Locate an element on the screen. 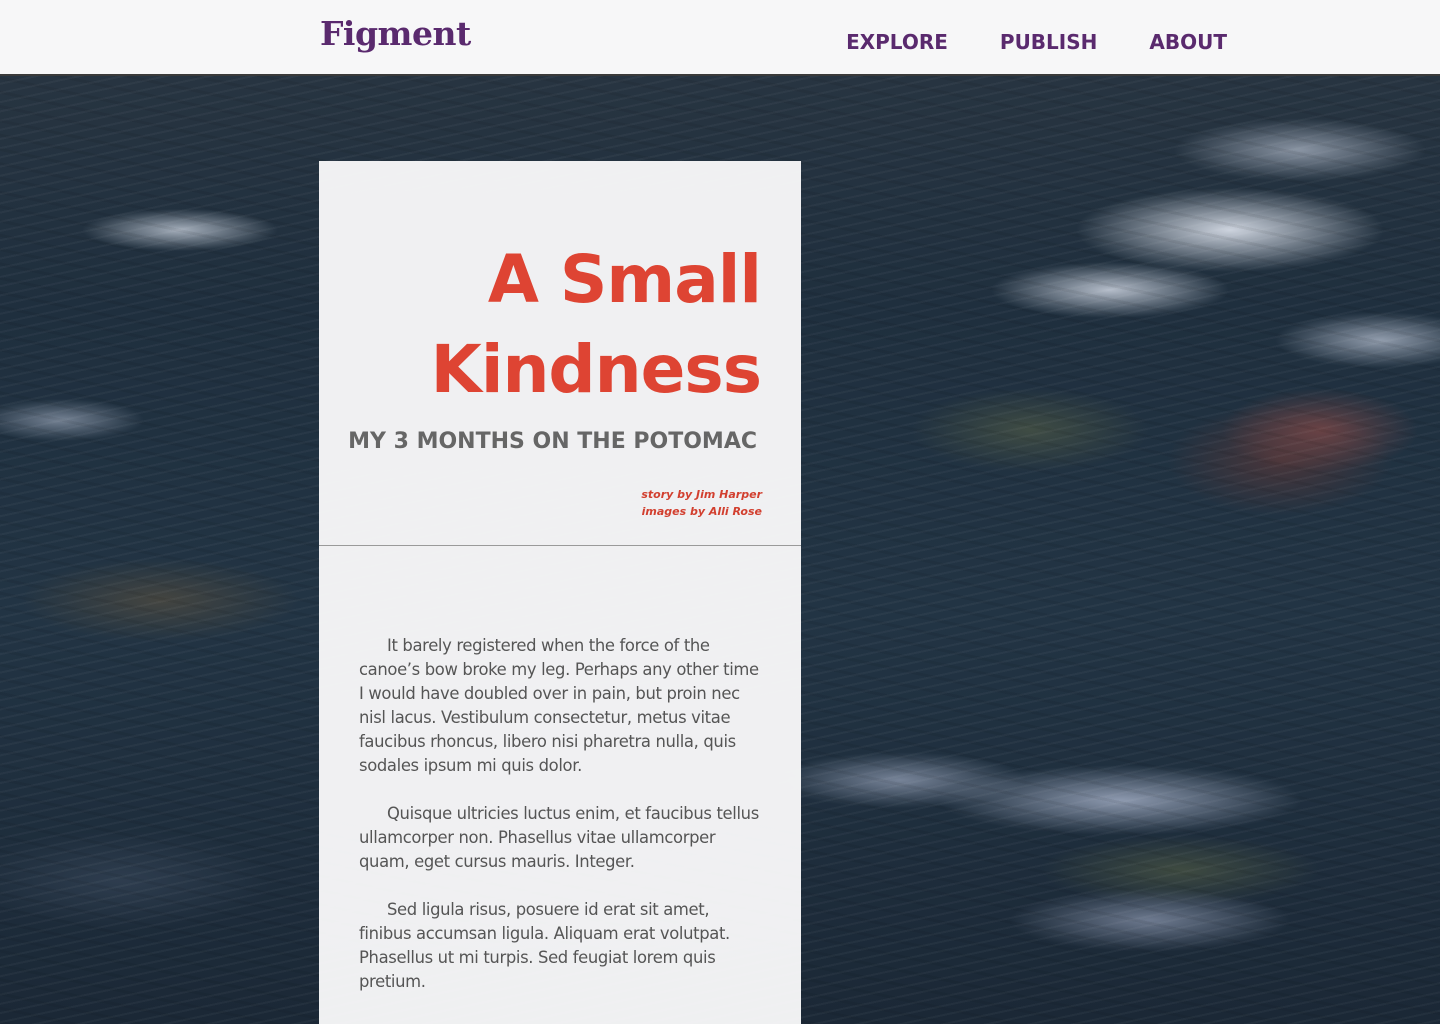 This screenshot has height=1024, width=1440. site-header: Figment EXPLORE PUBLISH ABOUT is located at coordinates (720, 38).